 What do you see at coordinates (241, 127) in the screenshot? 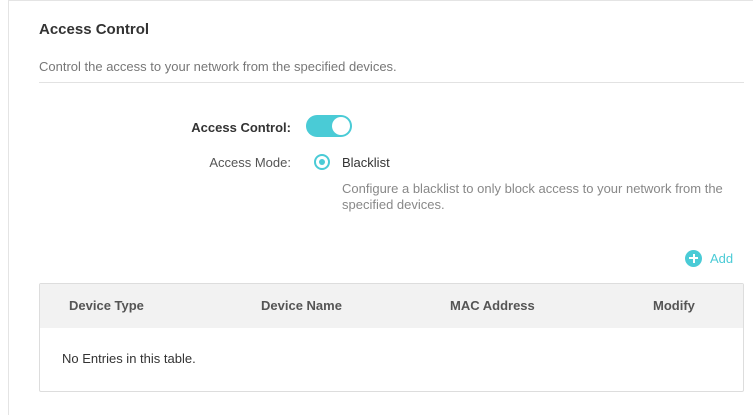
I see `access-control-label: Access Control:` at bounding box center [241, 127].